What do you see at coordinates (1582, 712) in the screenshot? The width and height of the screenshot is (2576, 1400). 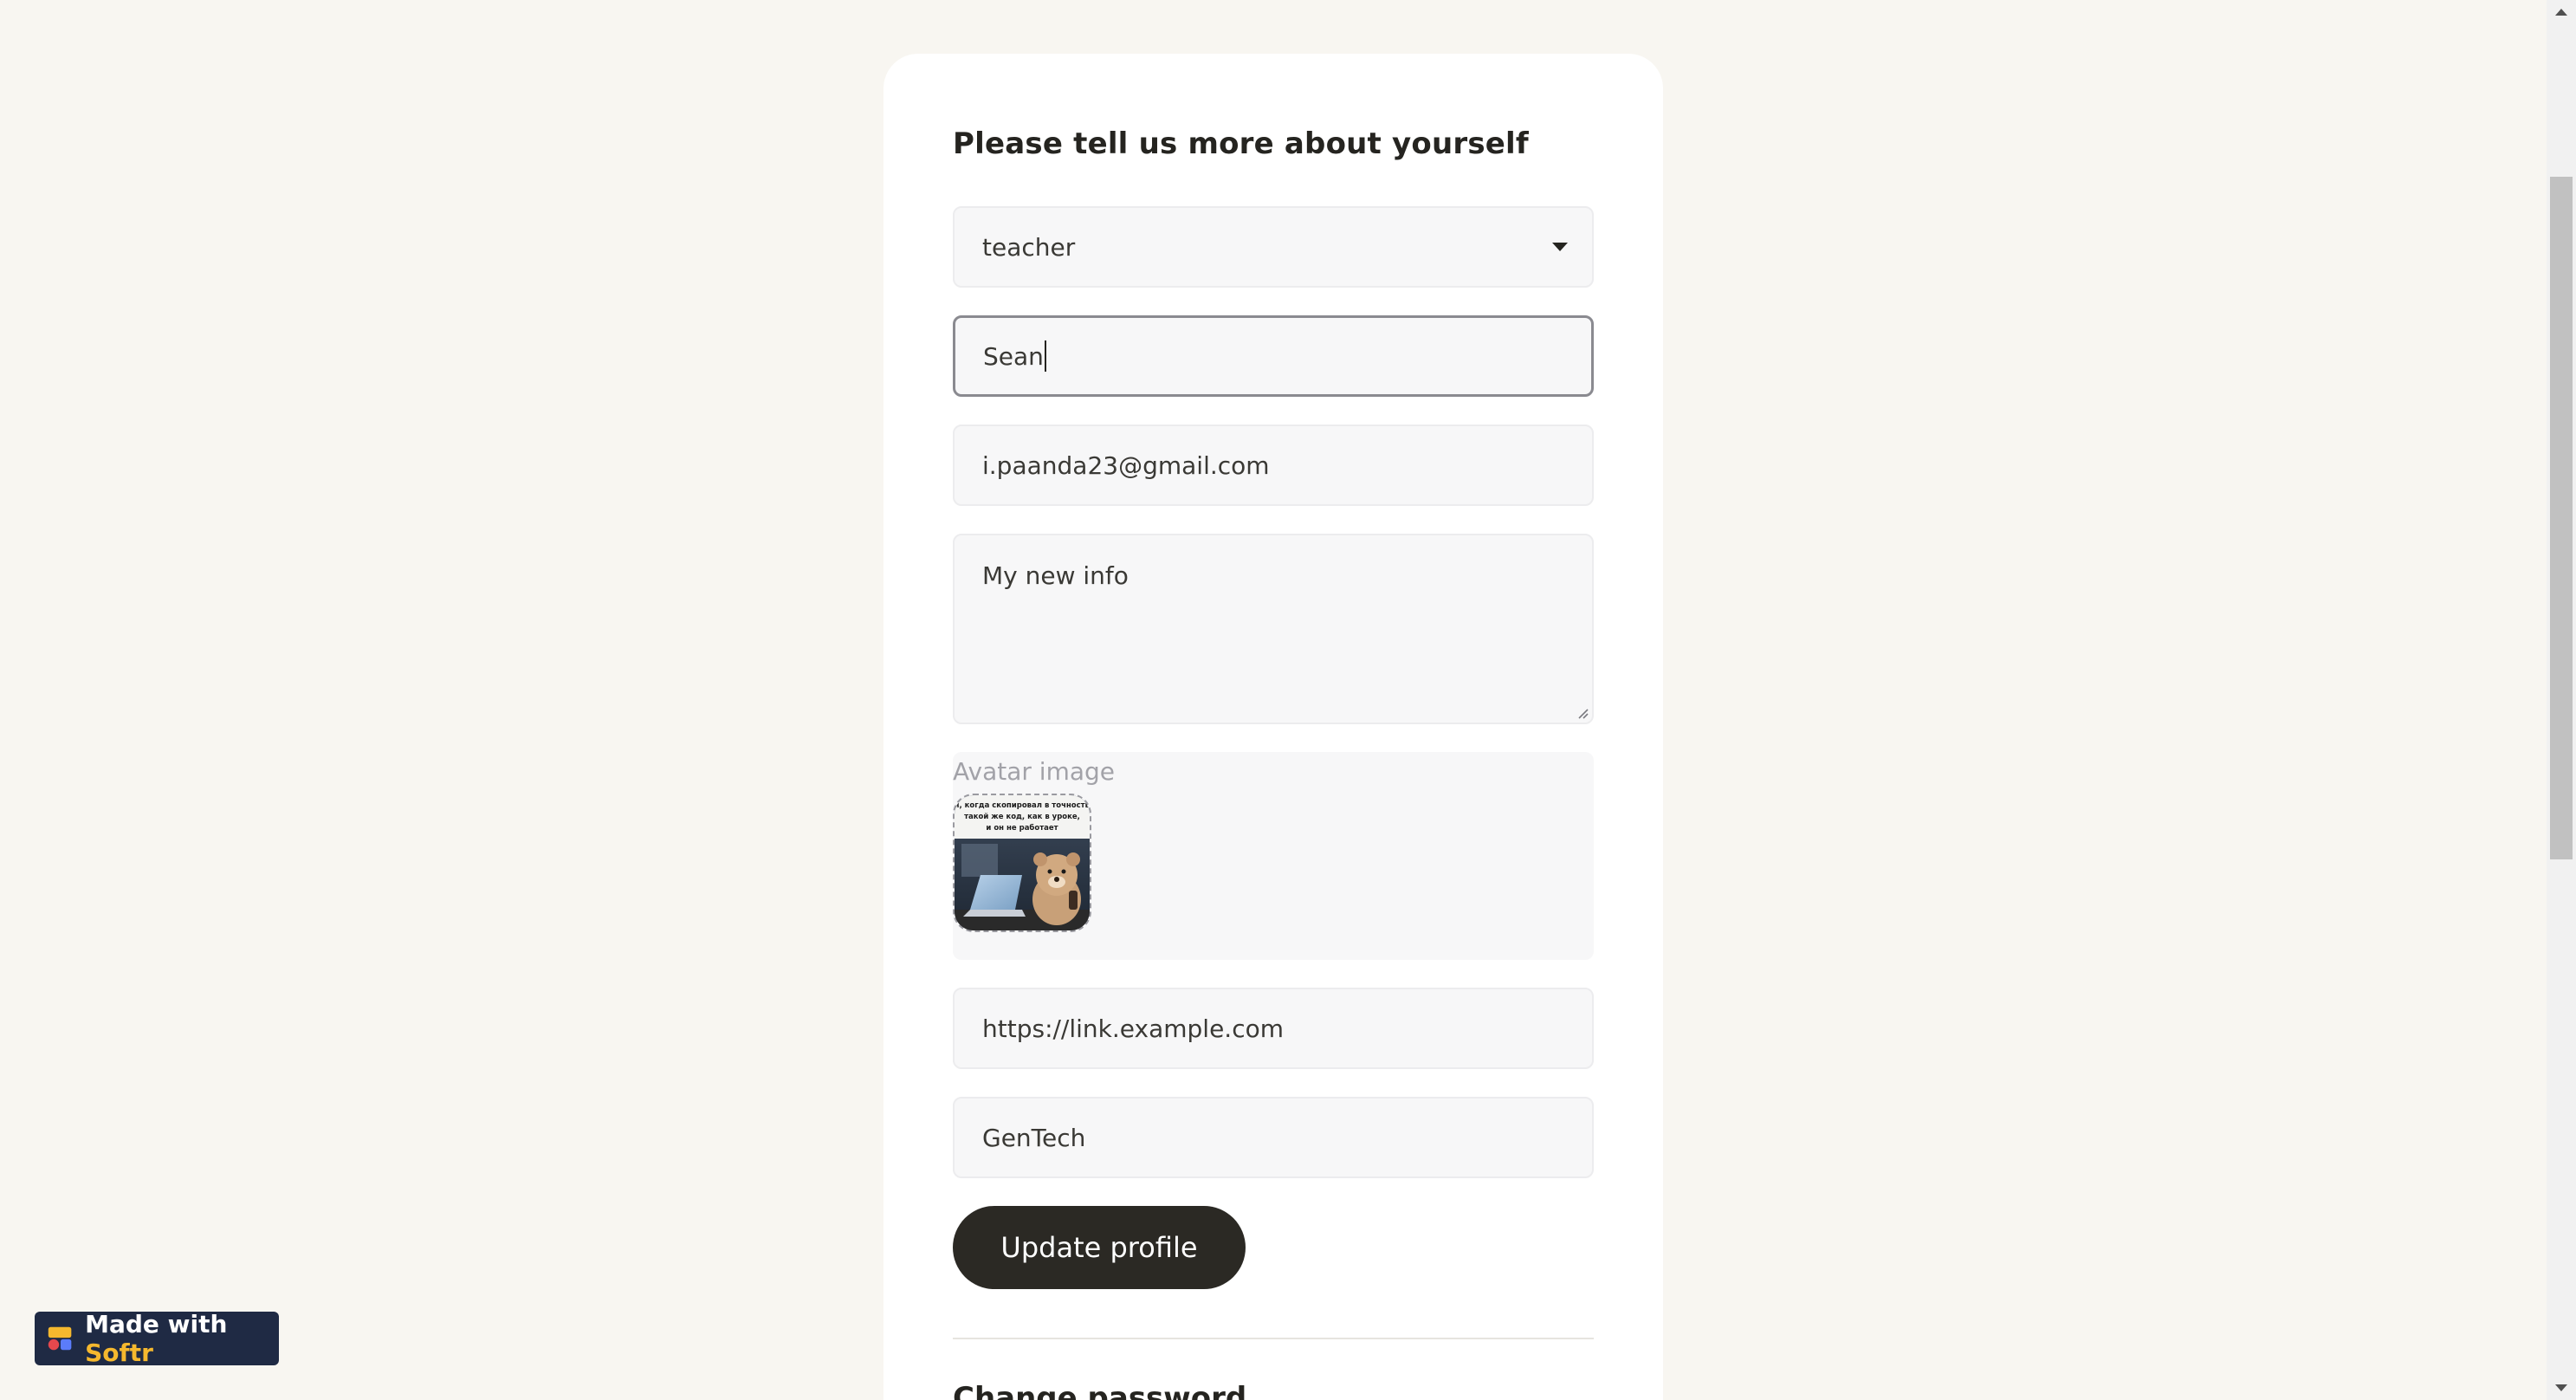 I see `resize-handle-icon` at bounding box center [1582, 712].